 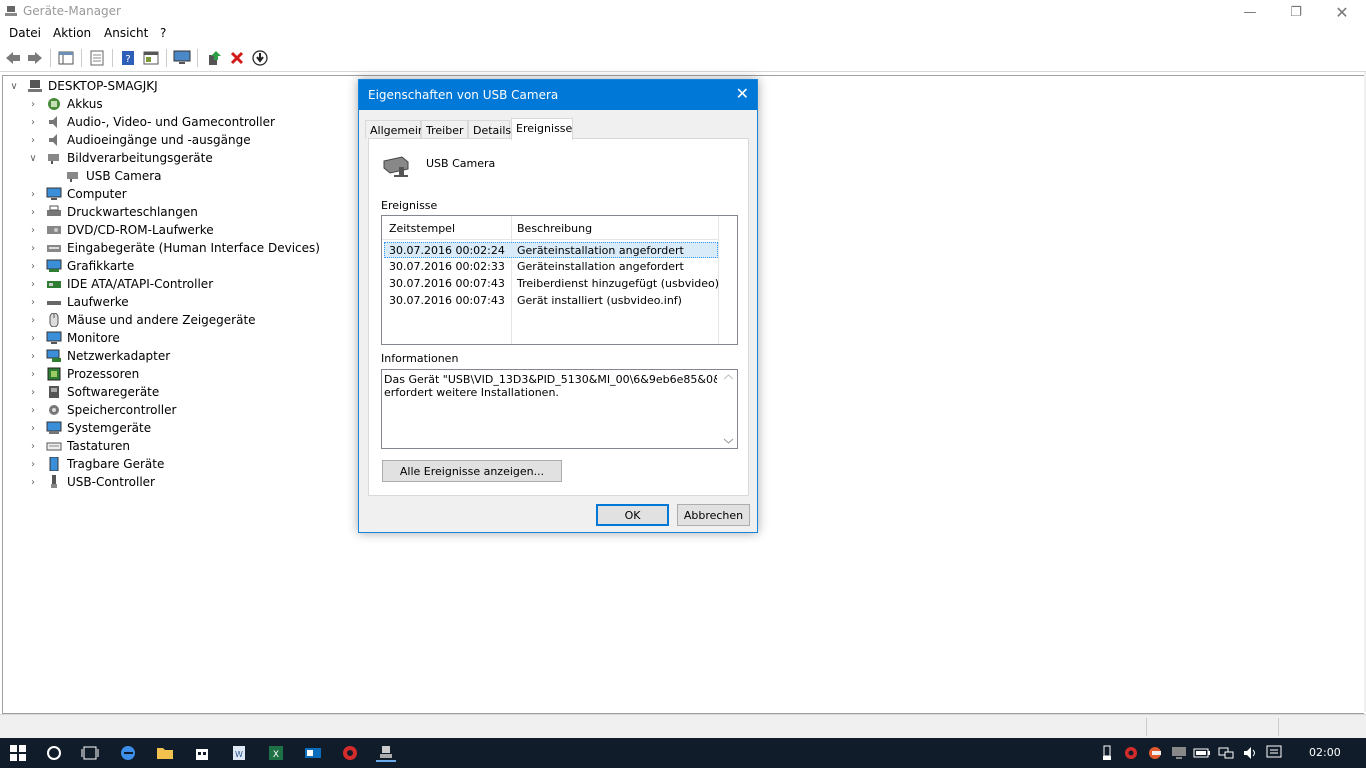 What do you see at coordinates (728, 441) in the screenshot?
I see `scroll-down-icon` at bounding box center [728, 441].